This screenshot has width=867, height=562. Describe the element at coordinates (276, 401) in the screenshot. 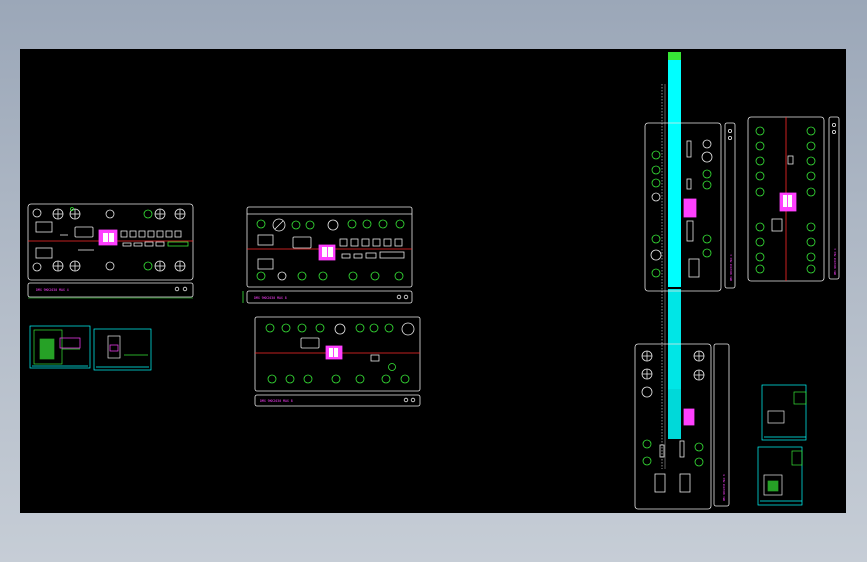

I see `panel-c-label: DMX 9KK2030 MAX 8` at that location.